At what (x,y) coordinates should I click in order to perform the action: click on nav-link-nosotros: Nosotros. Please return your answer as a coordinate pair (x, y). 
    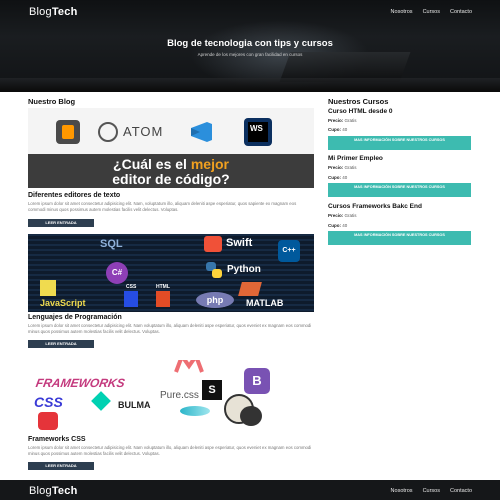
    Looking at the image, I should click on (402, 12).